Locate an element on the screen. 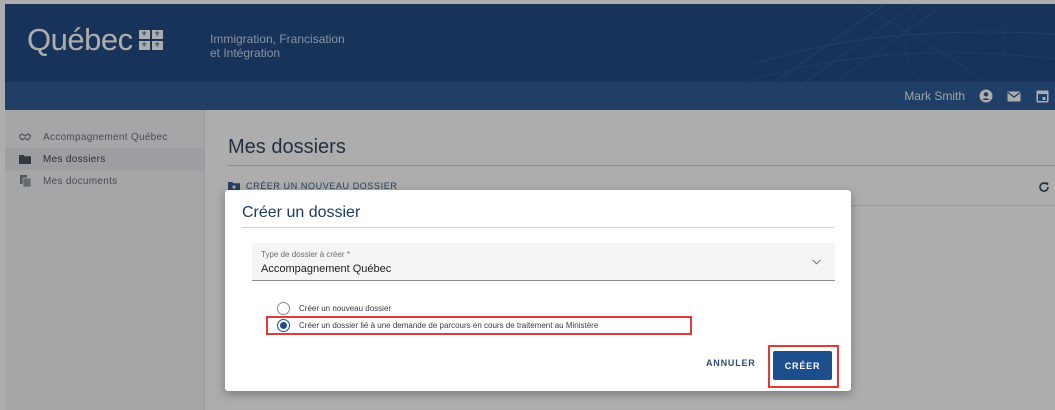 Image resolution: width=1055 pixels, height=410 pixels. folder-type-label: Type de dossier à créer * is located at coordinates (305, 254).